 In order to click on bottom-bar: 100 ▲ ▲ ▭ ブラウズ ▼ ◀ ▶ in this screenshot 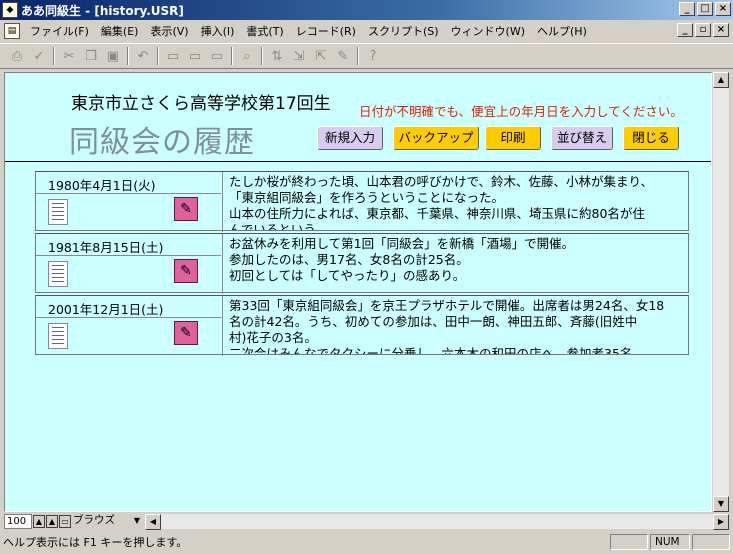, I will do `click(366, 521)`.